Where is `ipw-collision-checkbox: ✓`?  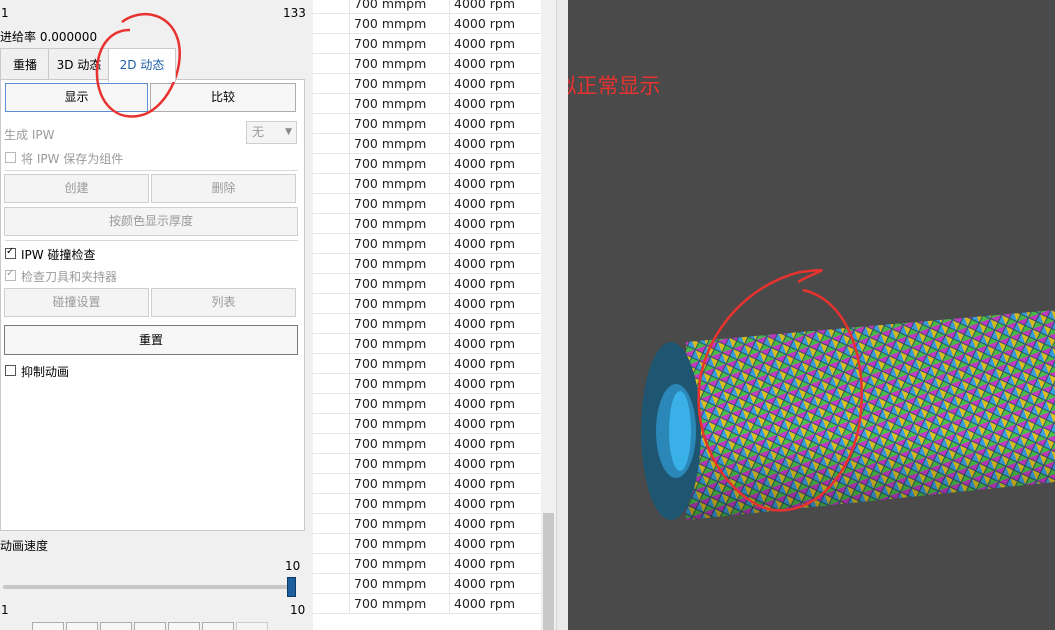
ipw-collision-checkbox: ✓ is located at coordinates (10, 252).